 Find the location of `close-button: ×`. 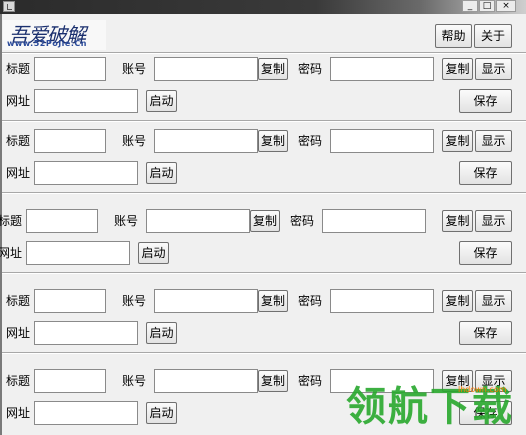

close-button: × is located at coordinates (506, 6).